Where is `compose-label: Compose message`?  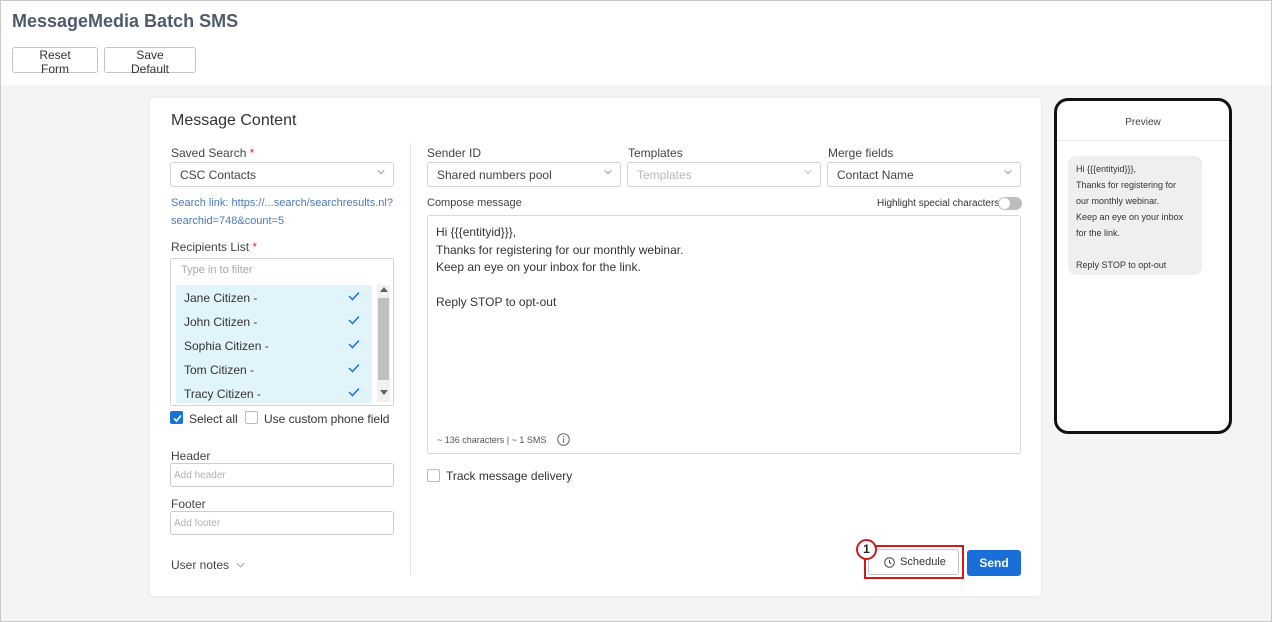
compose-label: Compose message is located at coordinates (474, 203).